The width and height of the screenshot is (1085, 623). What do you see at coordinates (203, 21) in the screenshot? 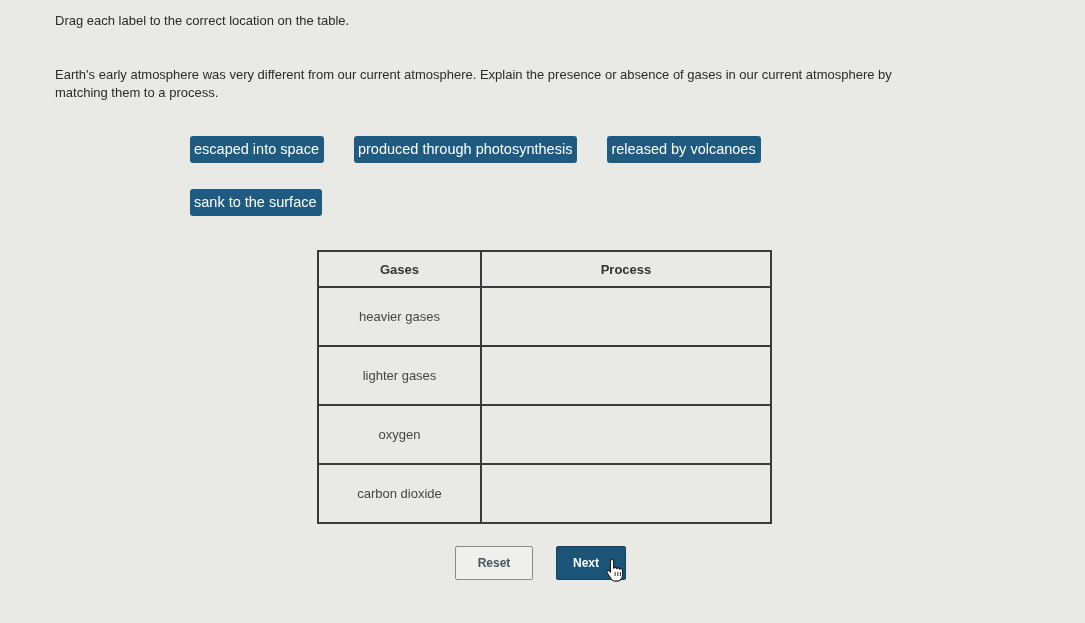
I see `instruction-text: Drag each label to the correct location on the table.` at bounding box center [203, 21].